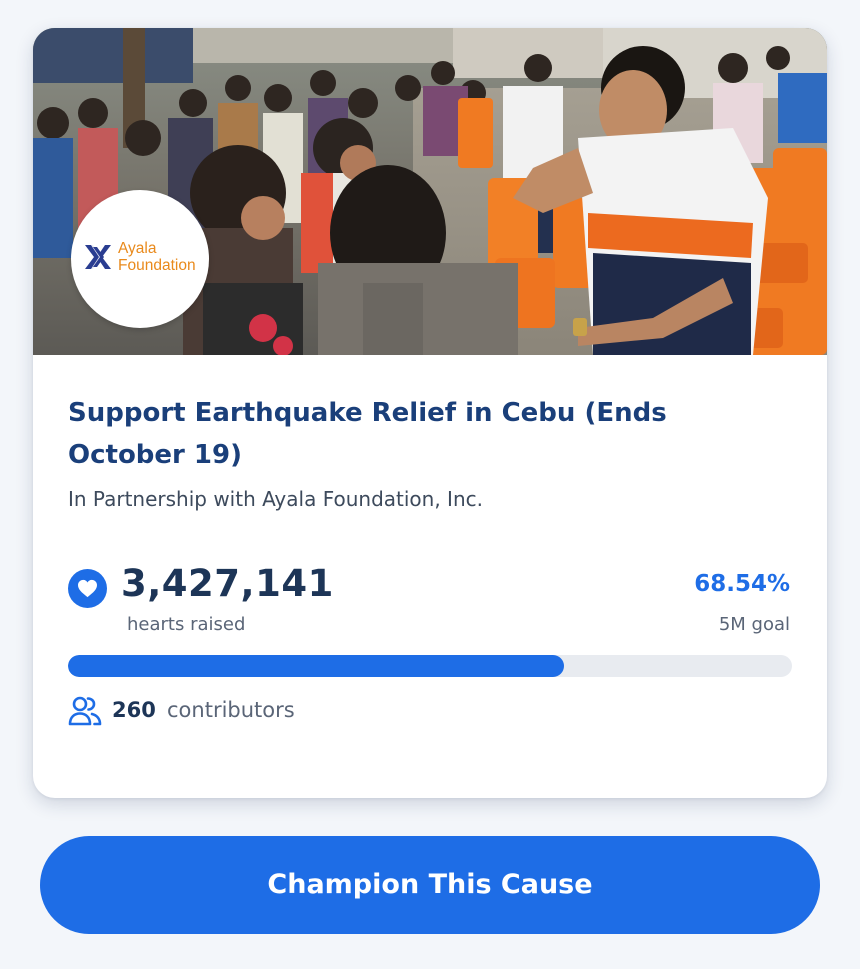  I want to click on partner-logo-badge: Ayala Foundation, so click(140, 259).